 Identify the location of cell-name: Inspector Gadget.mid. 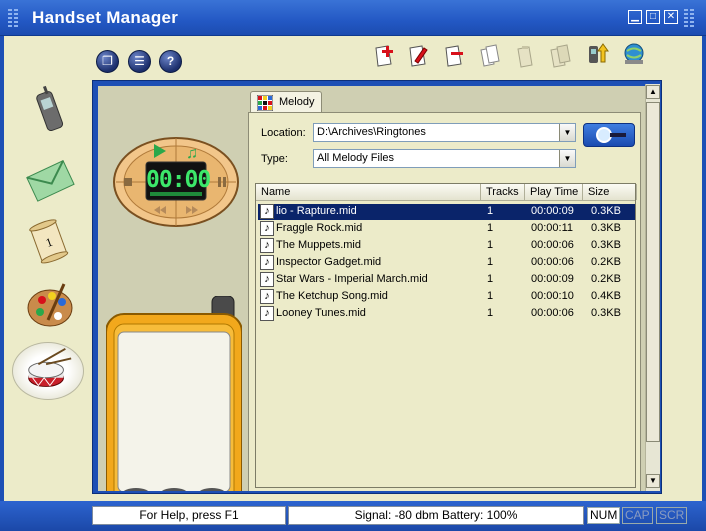
(329, 262).